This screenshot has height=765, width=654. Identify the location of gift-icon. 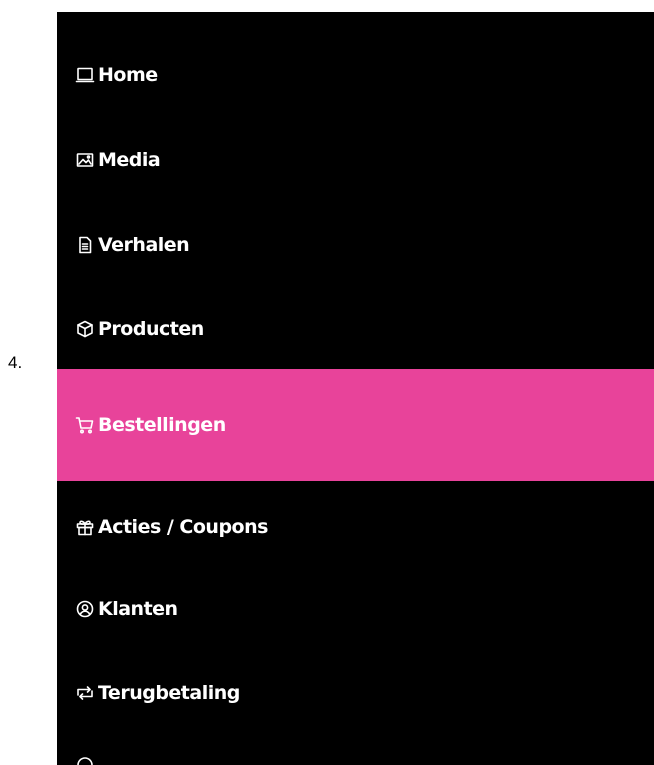
(85, 527).